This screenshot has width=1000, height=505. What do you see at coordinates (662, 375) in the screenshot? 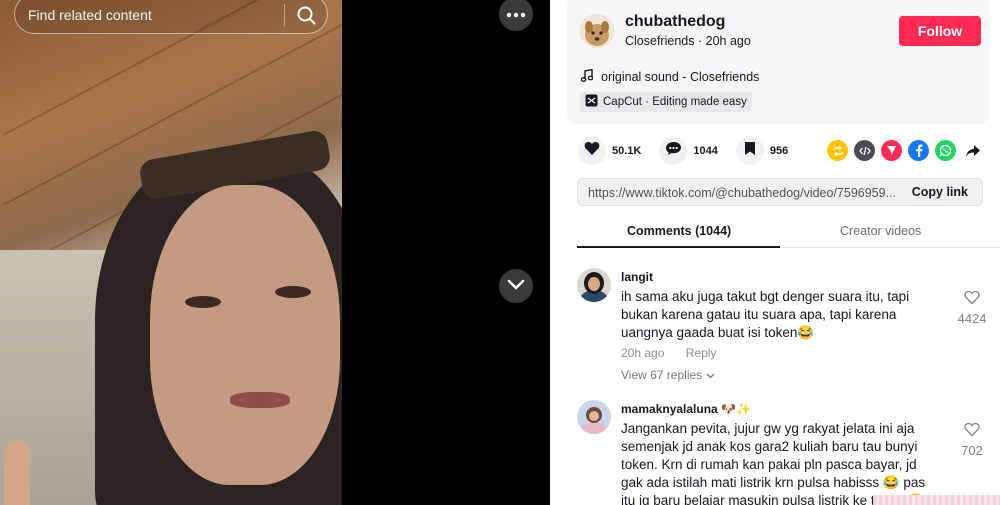
I see `view-replies-label: View 67 replies` at bounding box center [662, 375].